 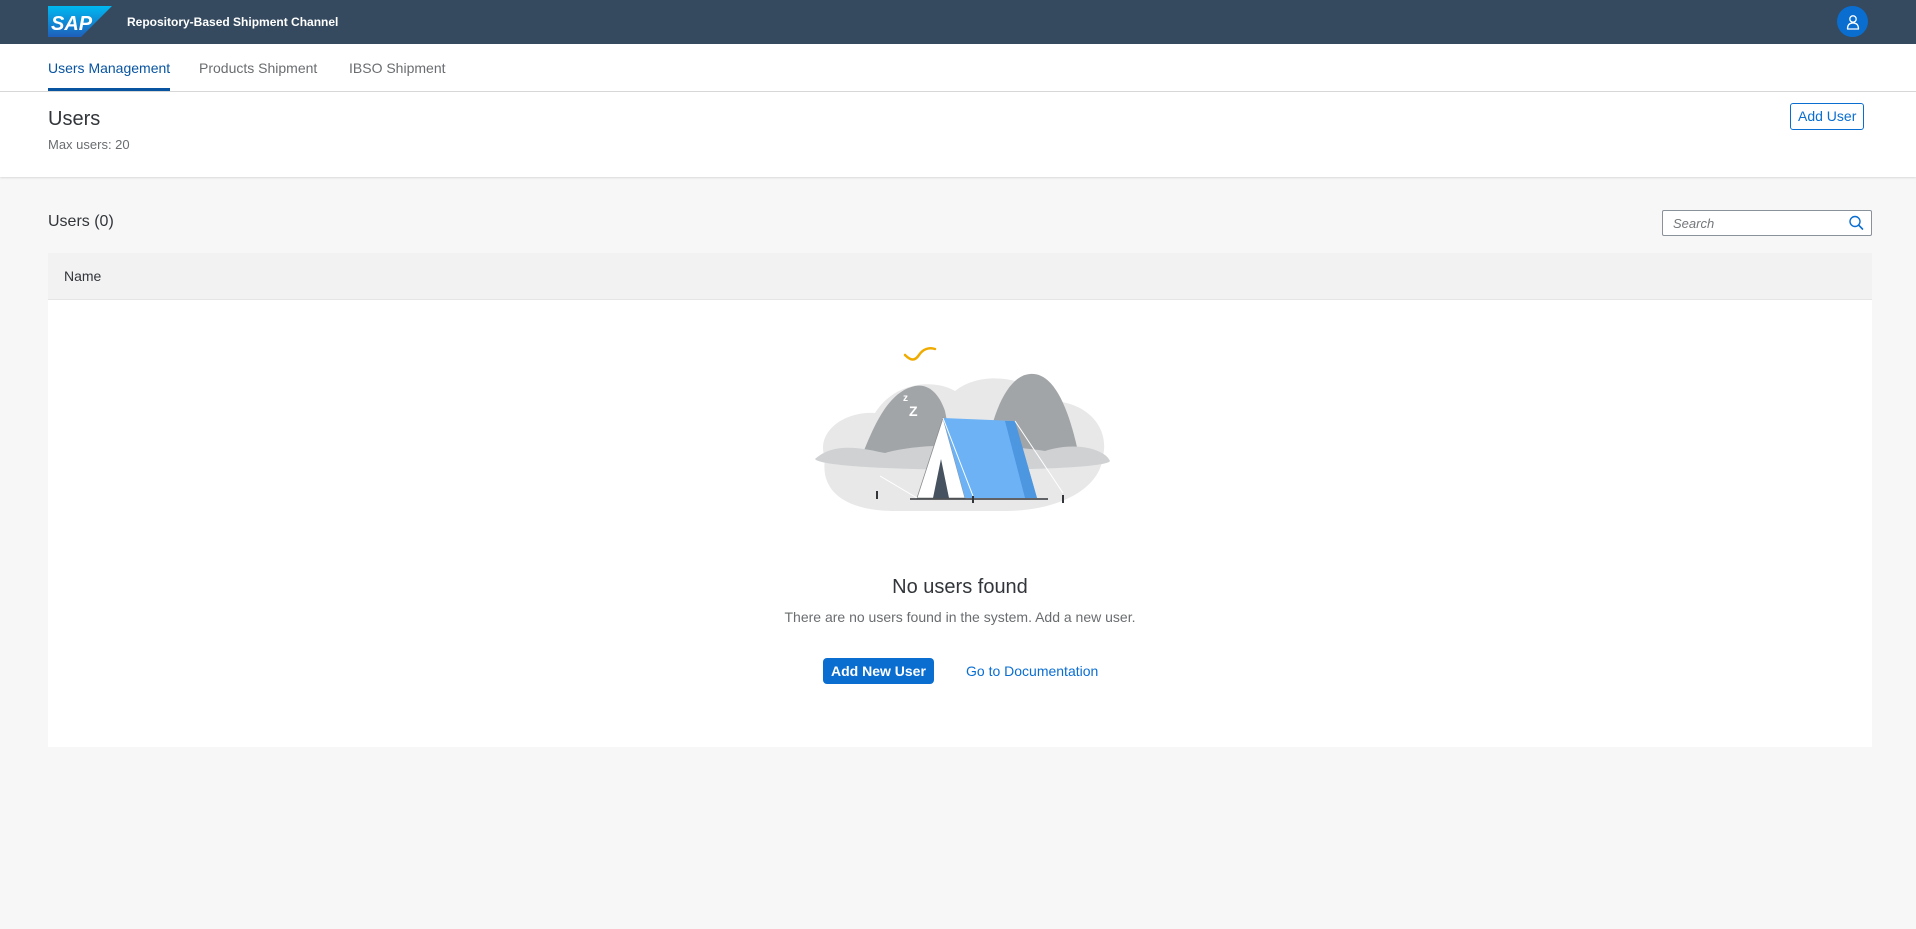 What do you see at coordinates (962, 429) in the screenshot?
I see `sleeping-tent-illustration: z Z` at bounding box center [962, 429].